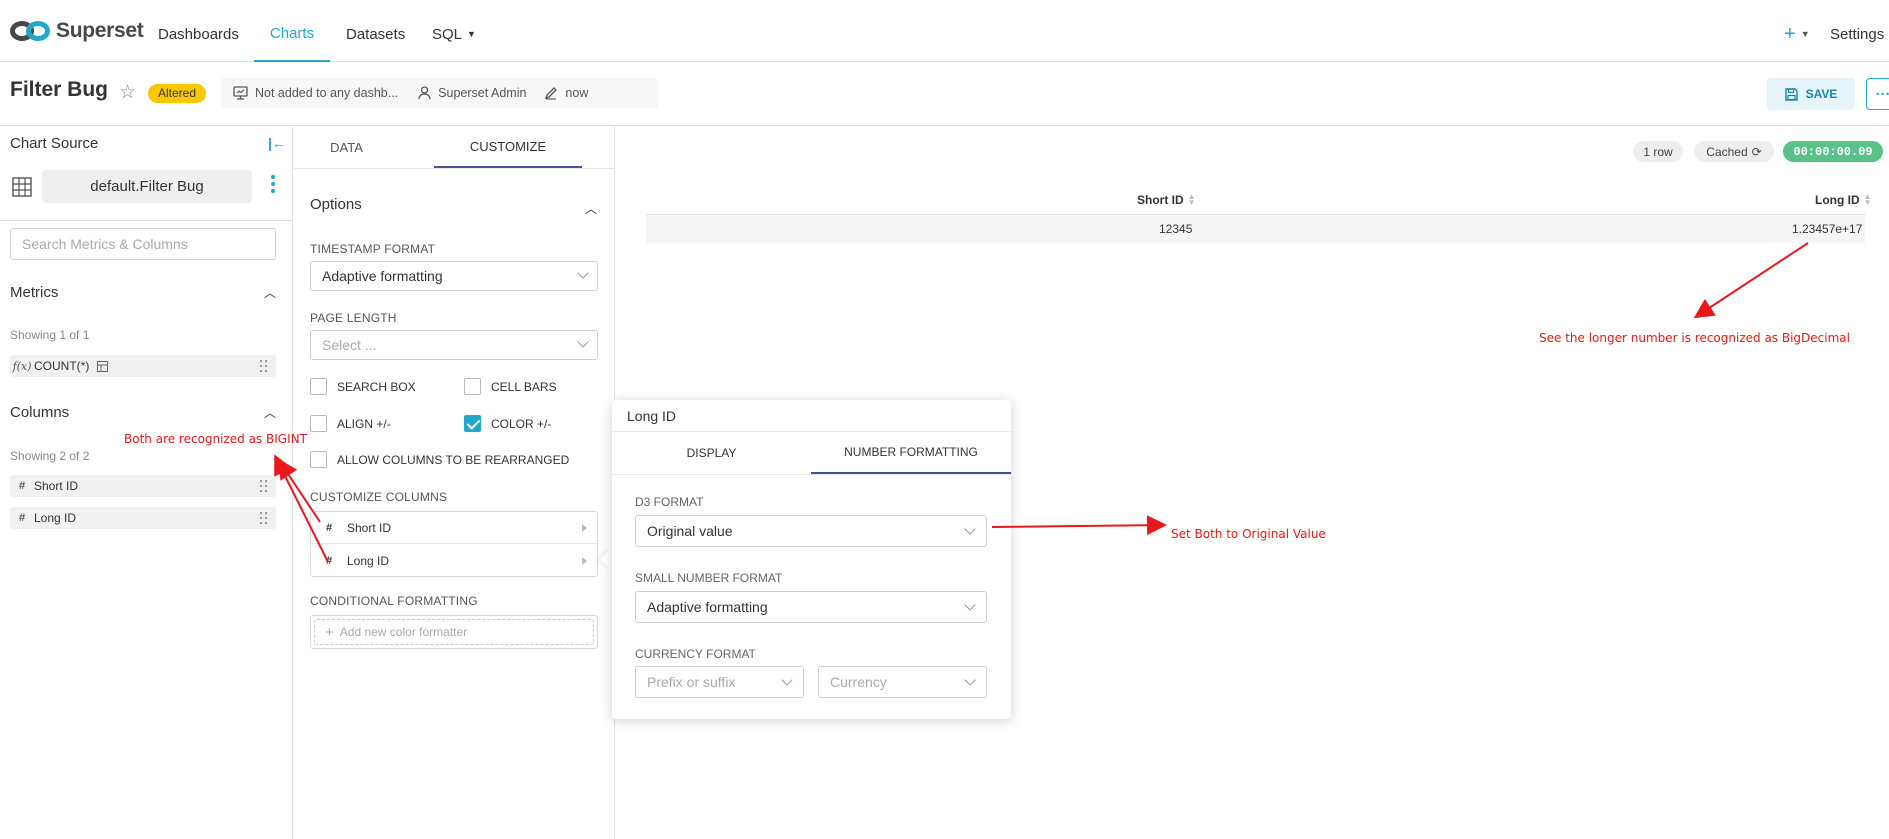 This screenshot has height=839, width=1889. I want to click on customize-columns-list: # Short ID # Long ID, so click(454, 544).